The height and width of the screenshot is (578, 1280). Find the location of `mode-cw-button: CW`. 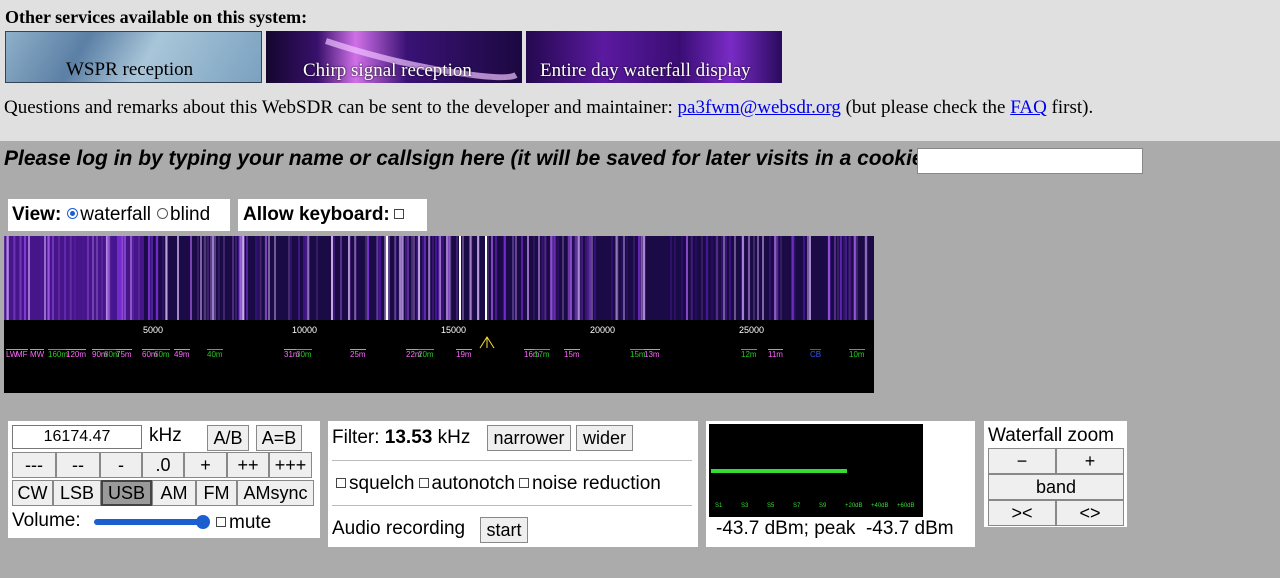

mode-cw-button: CW is located at coordinates (32, 493).